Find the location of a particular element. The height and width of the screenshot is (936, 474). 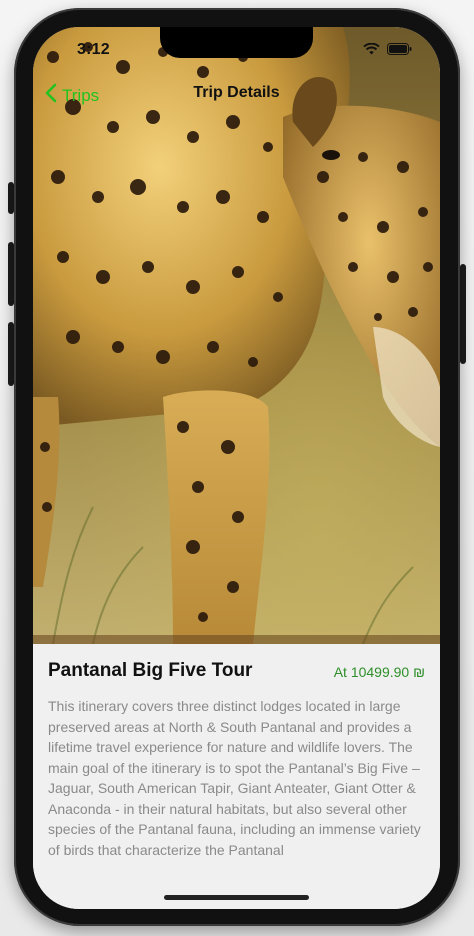

home-indicator is located at coordinates (236, 897).